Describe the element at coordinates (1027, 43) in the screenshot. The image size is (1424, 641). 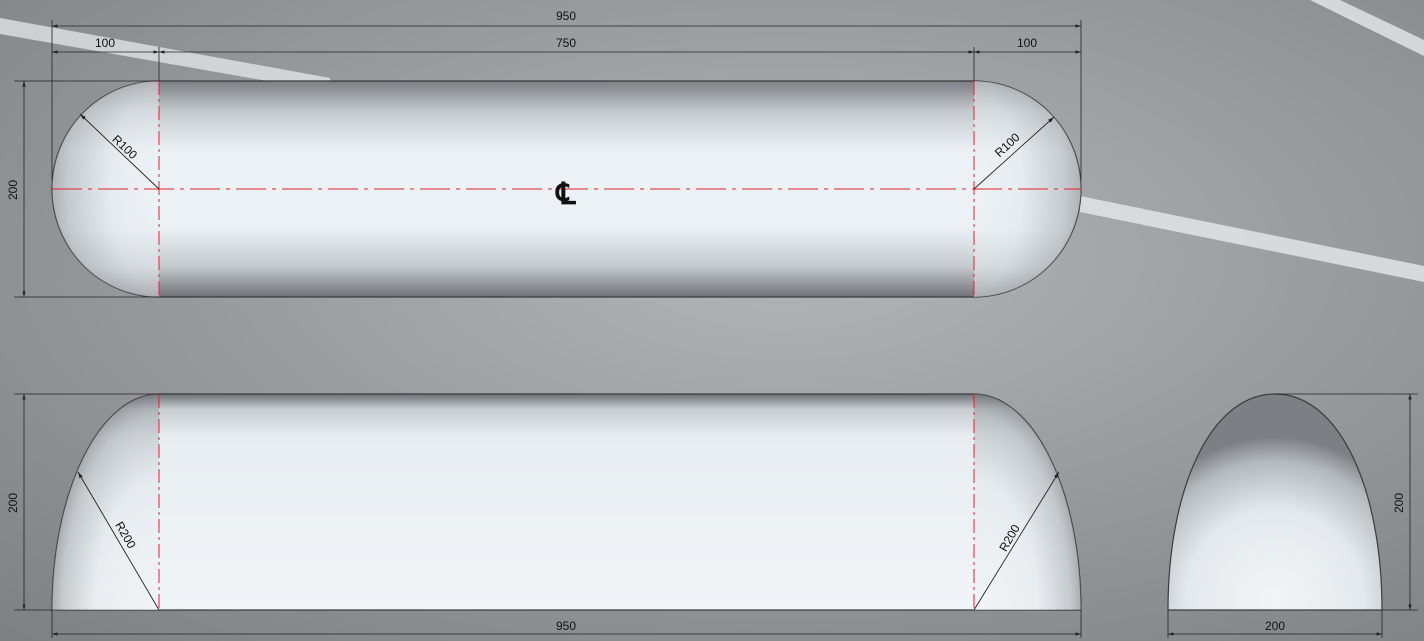
I see `dim-right-end-label: 100` at that location.